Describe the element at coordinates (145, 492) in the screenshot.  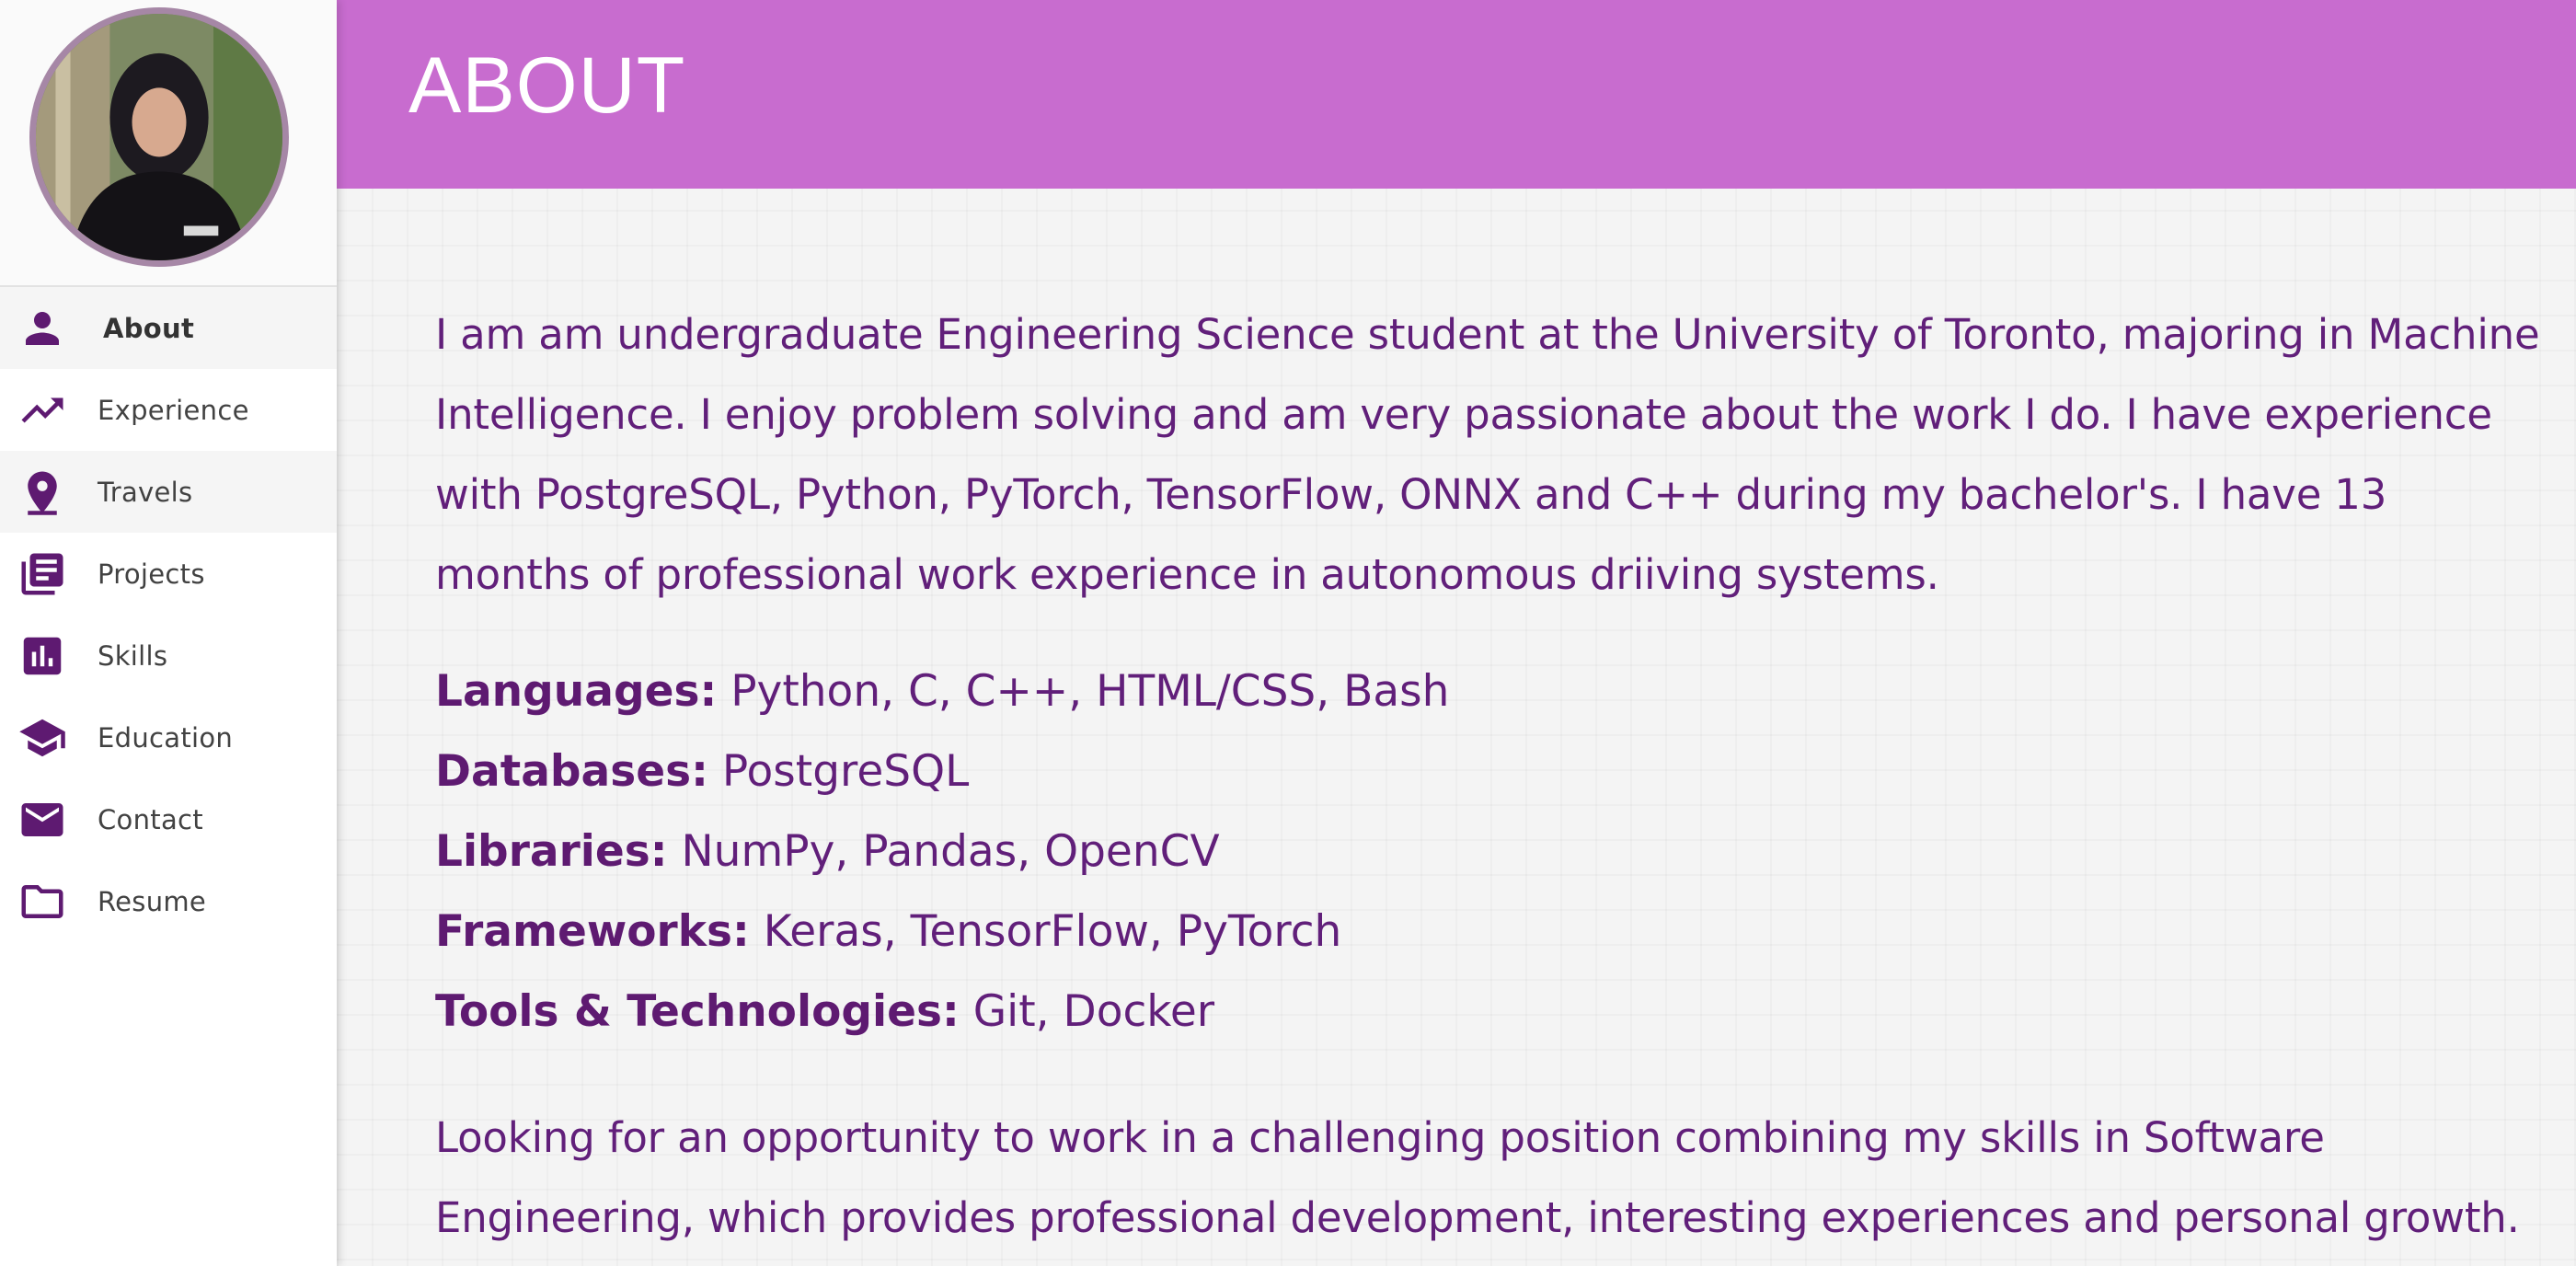
I see `sidebar-item-label: Travels` at that location.